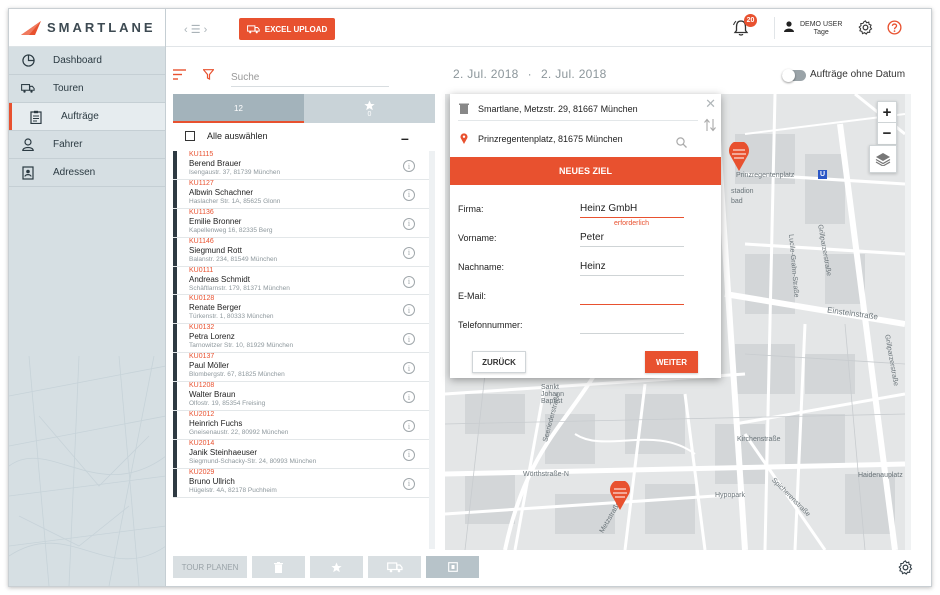 This screenshot has width=940, height=595. Describe the element at coordinates (208, 74) in the screenshot. I see `filter-icon` at that location.